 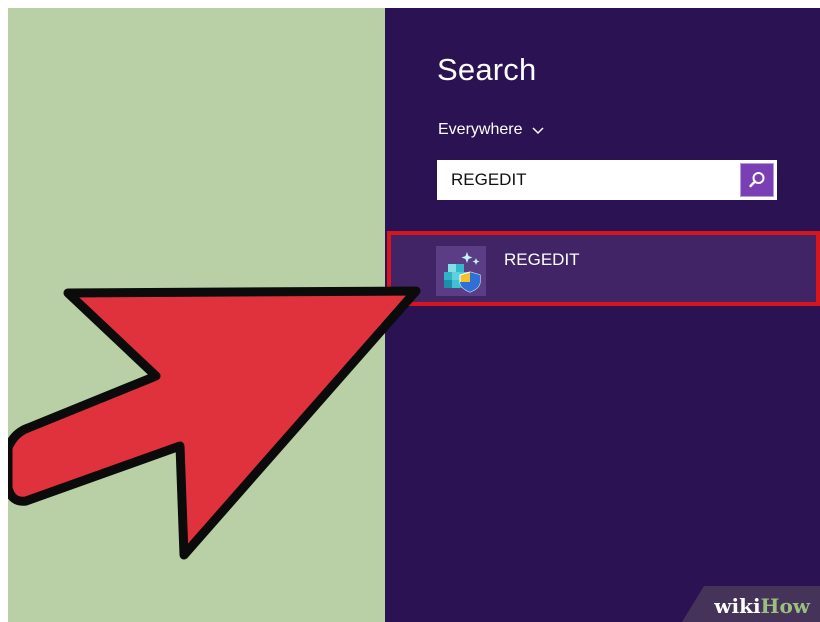 I want to click on watermark-prefix: wiki, so click(x=737, y=606).